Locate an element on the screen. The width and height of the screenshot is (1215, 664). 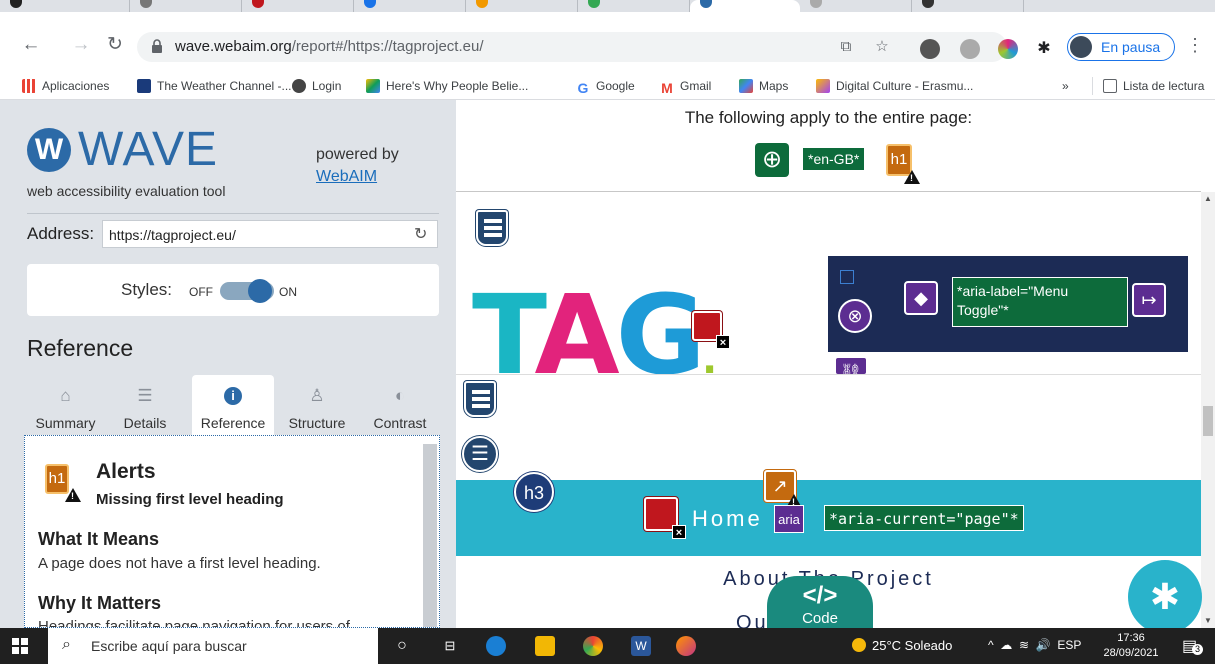
taskbar-search: ⌕ Escribe aquí para buscar is located at coordinates (213, 646).